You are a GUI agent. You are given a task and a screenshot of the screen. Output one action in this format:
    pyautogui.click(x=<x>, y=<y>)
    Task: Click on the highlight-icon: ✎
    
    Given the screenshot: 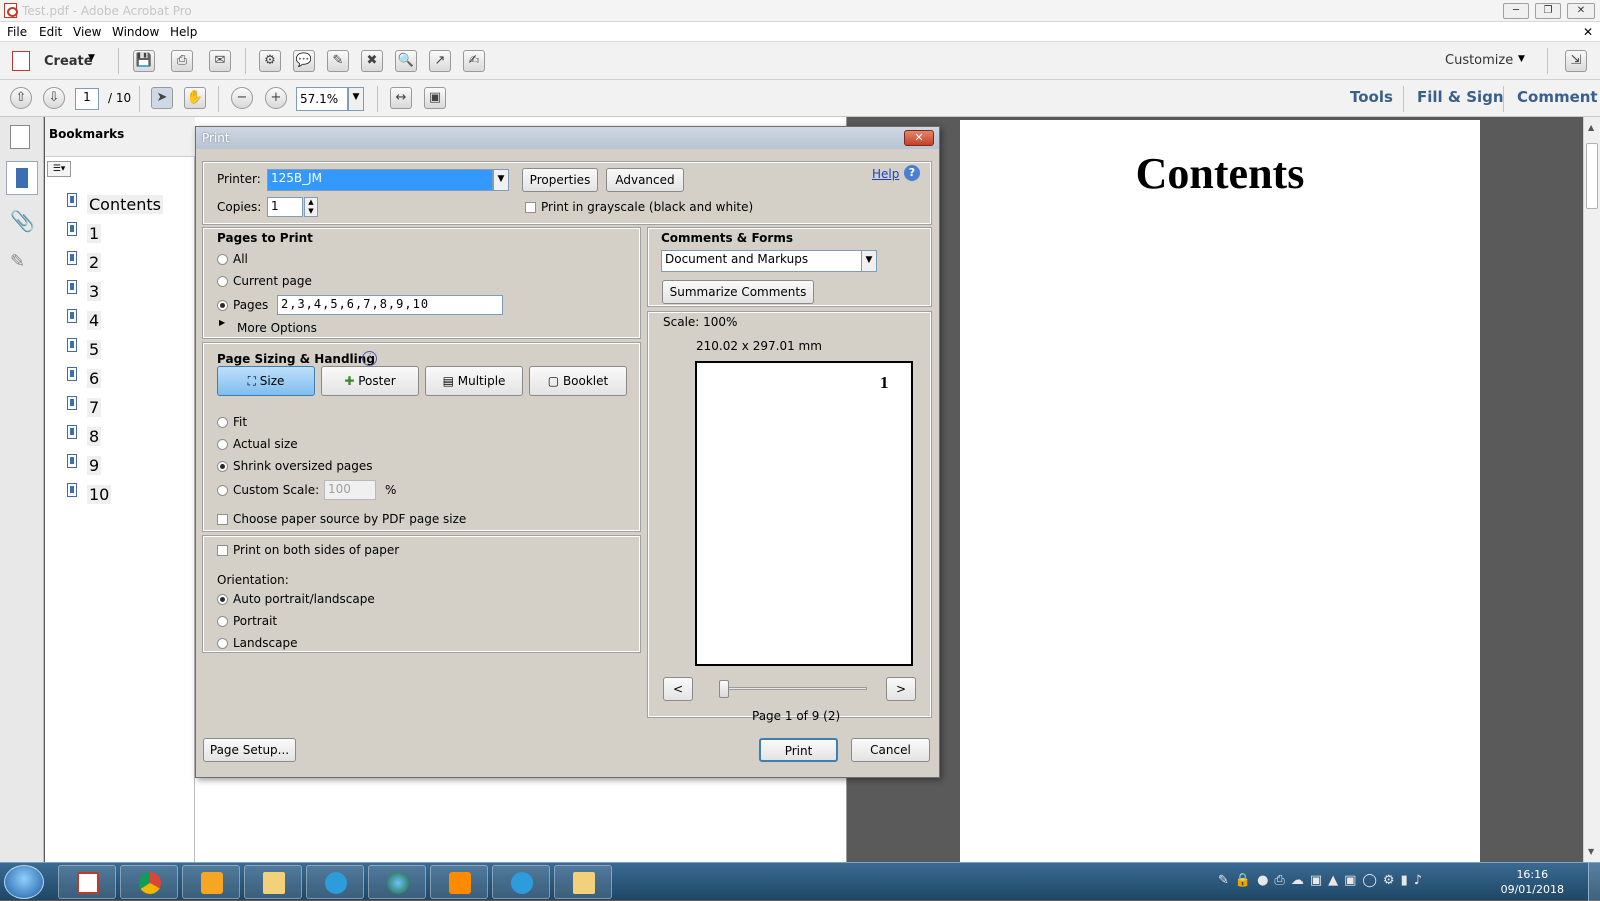 What is the action you would take?
    pyautogui.click(x=338, y=61)
    